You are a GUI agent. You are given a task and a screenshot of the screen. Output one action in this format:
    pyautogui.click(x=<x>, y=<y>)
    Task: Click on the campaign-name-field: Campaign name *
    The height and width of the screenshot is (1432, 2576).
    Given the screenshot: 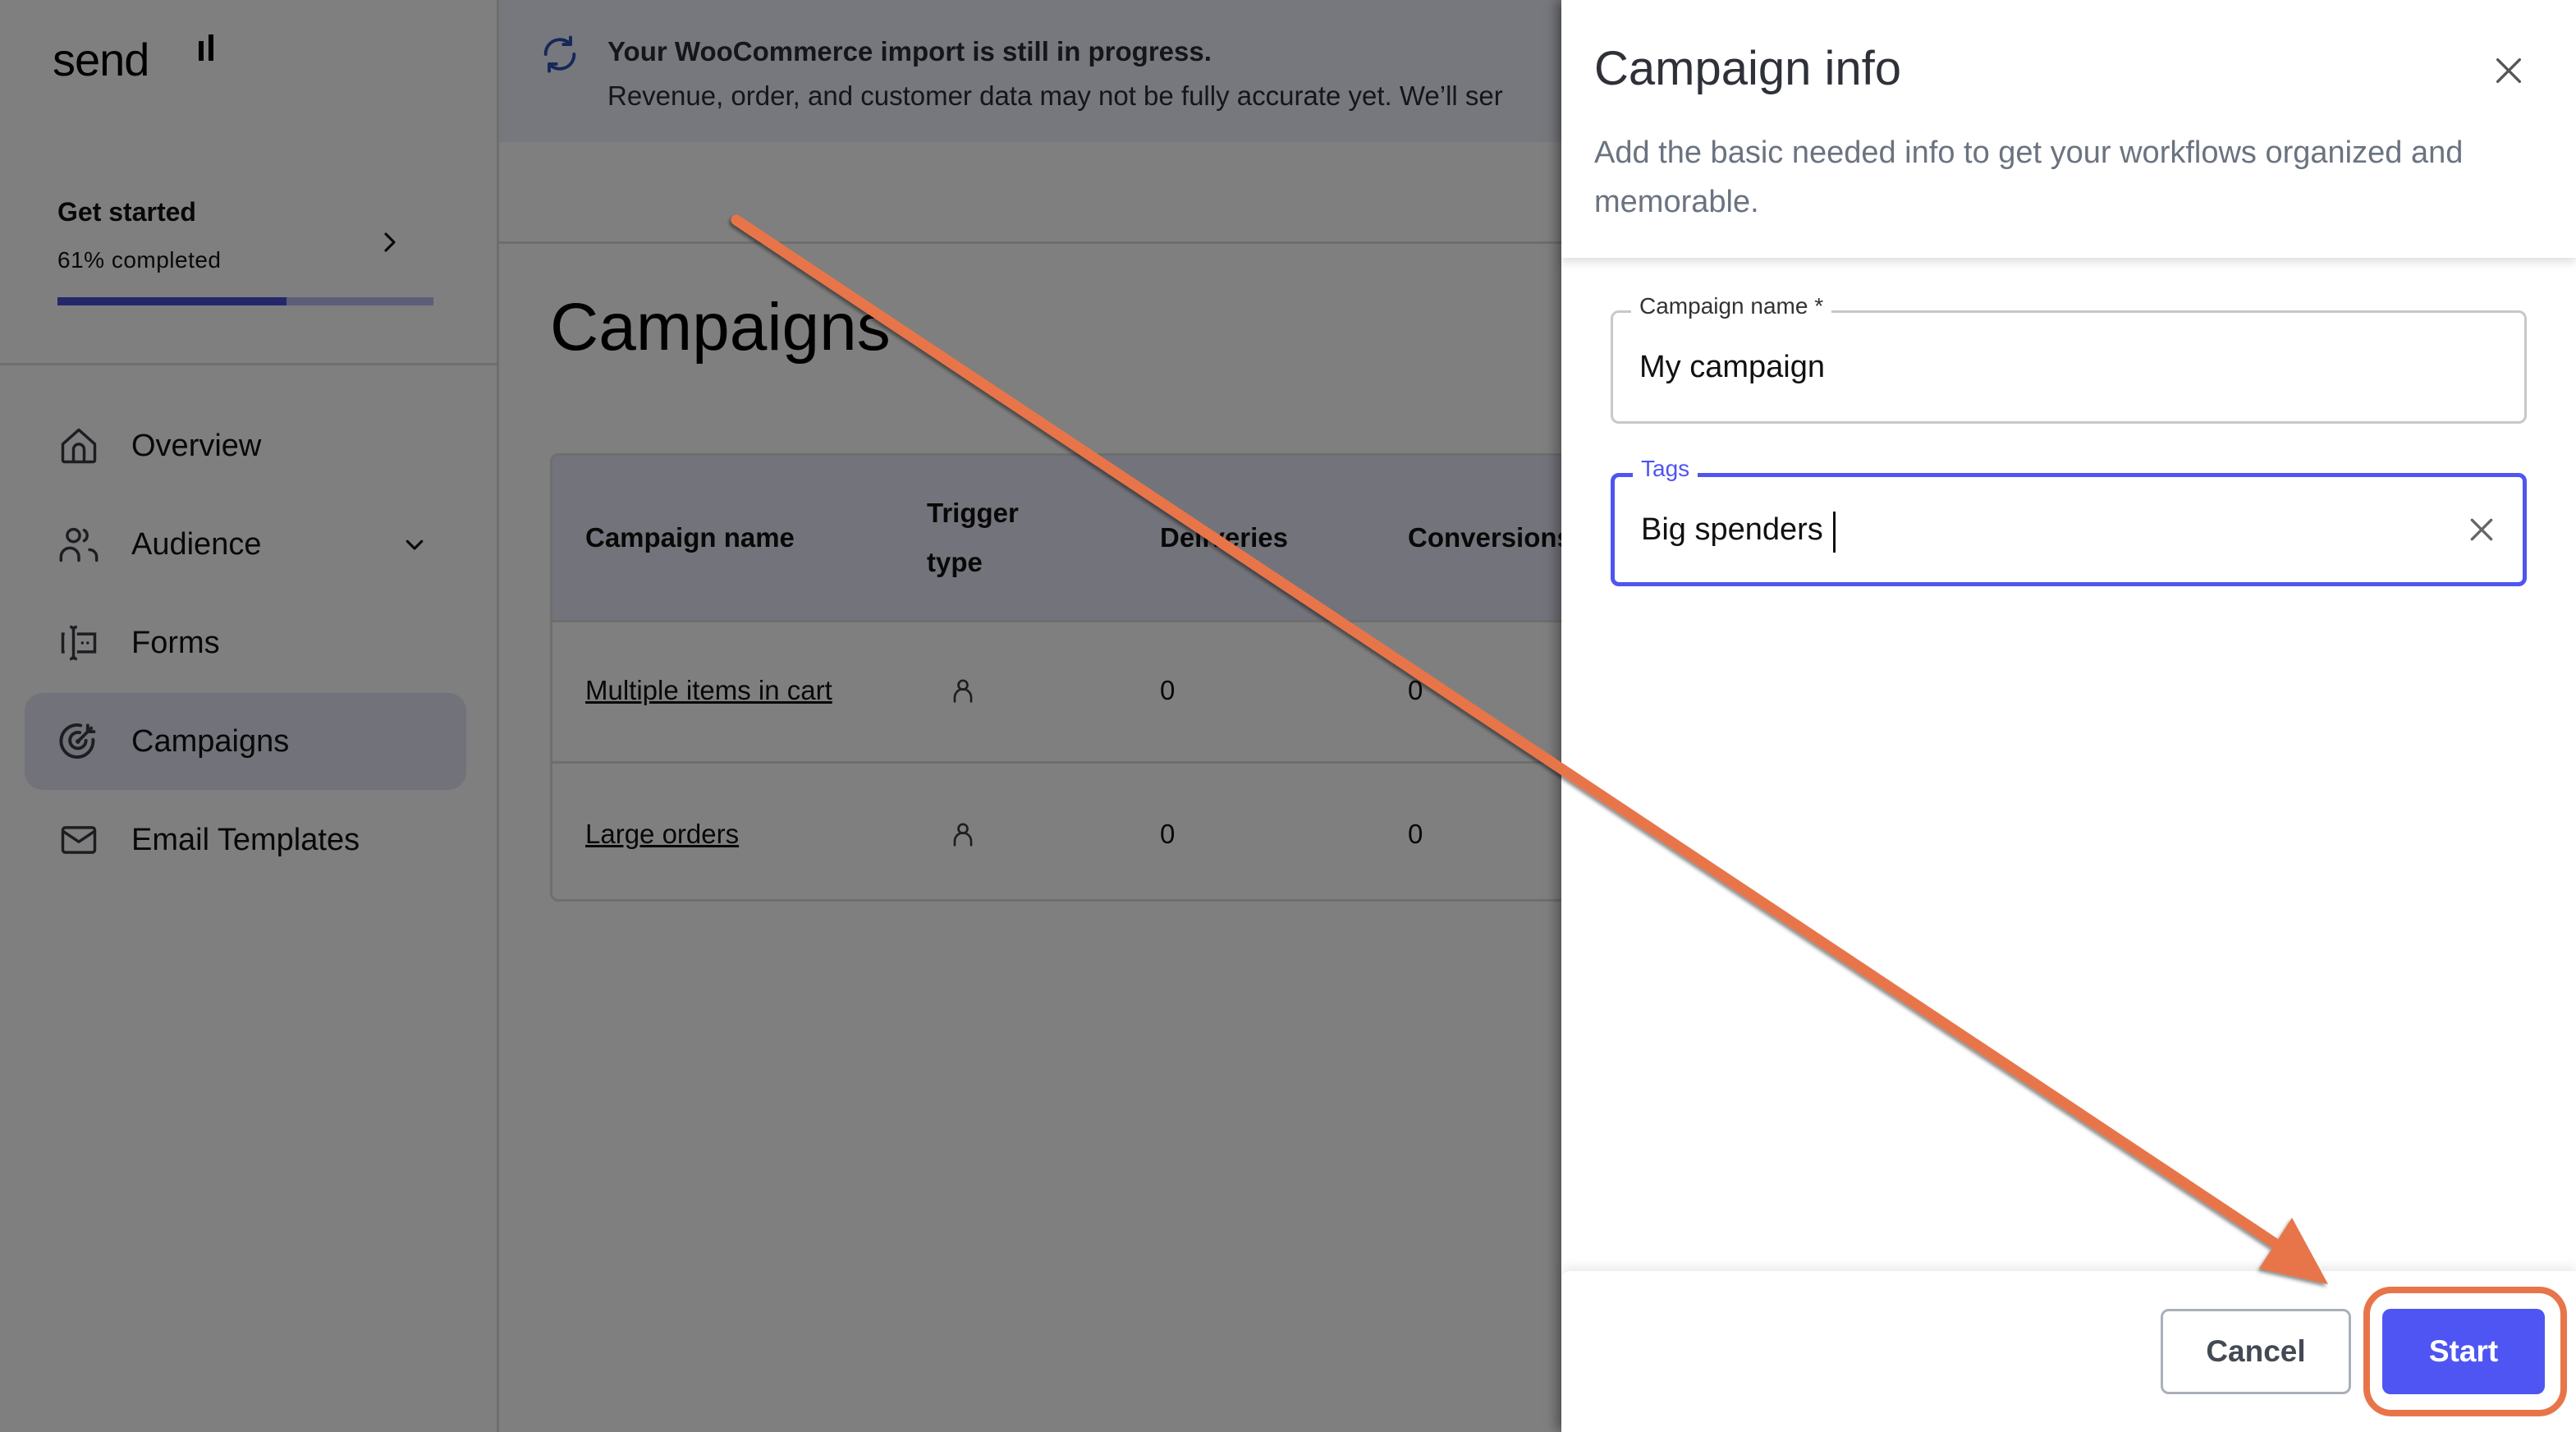 What is the action you would take?
    pyautogui.click(x=2069, y=358)
    